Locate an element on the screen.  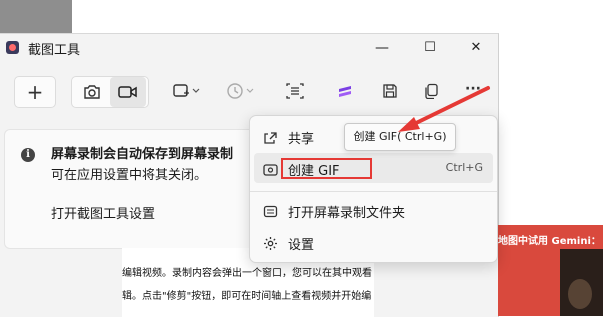
menu-label-open-folder: 打开屏幕录制文件夹 is located at coordinates (347, 213).